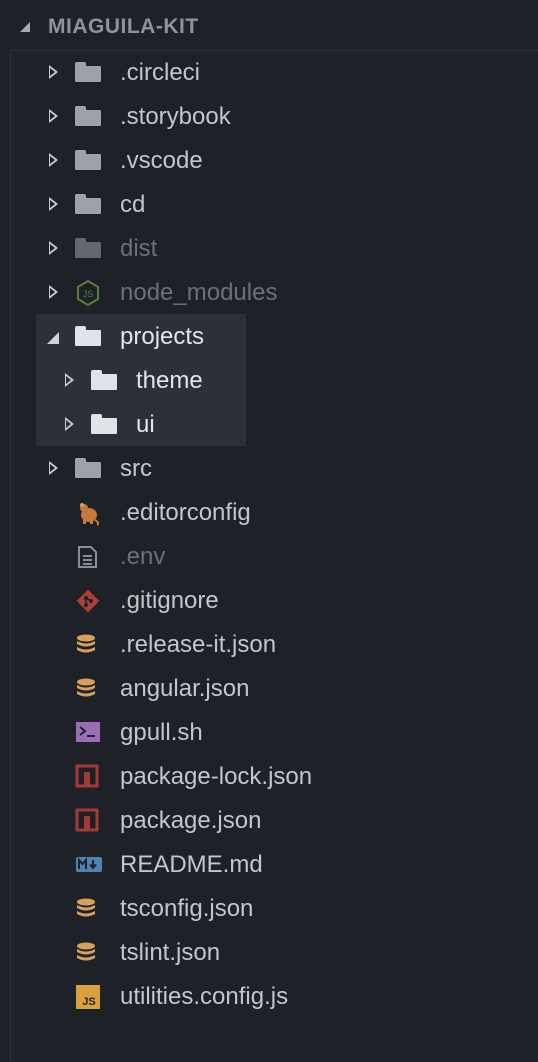 This screenshot has height=1062, width=538. I want to click on tree-item-label: angular.json, so click(185, 688).